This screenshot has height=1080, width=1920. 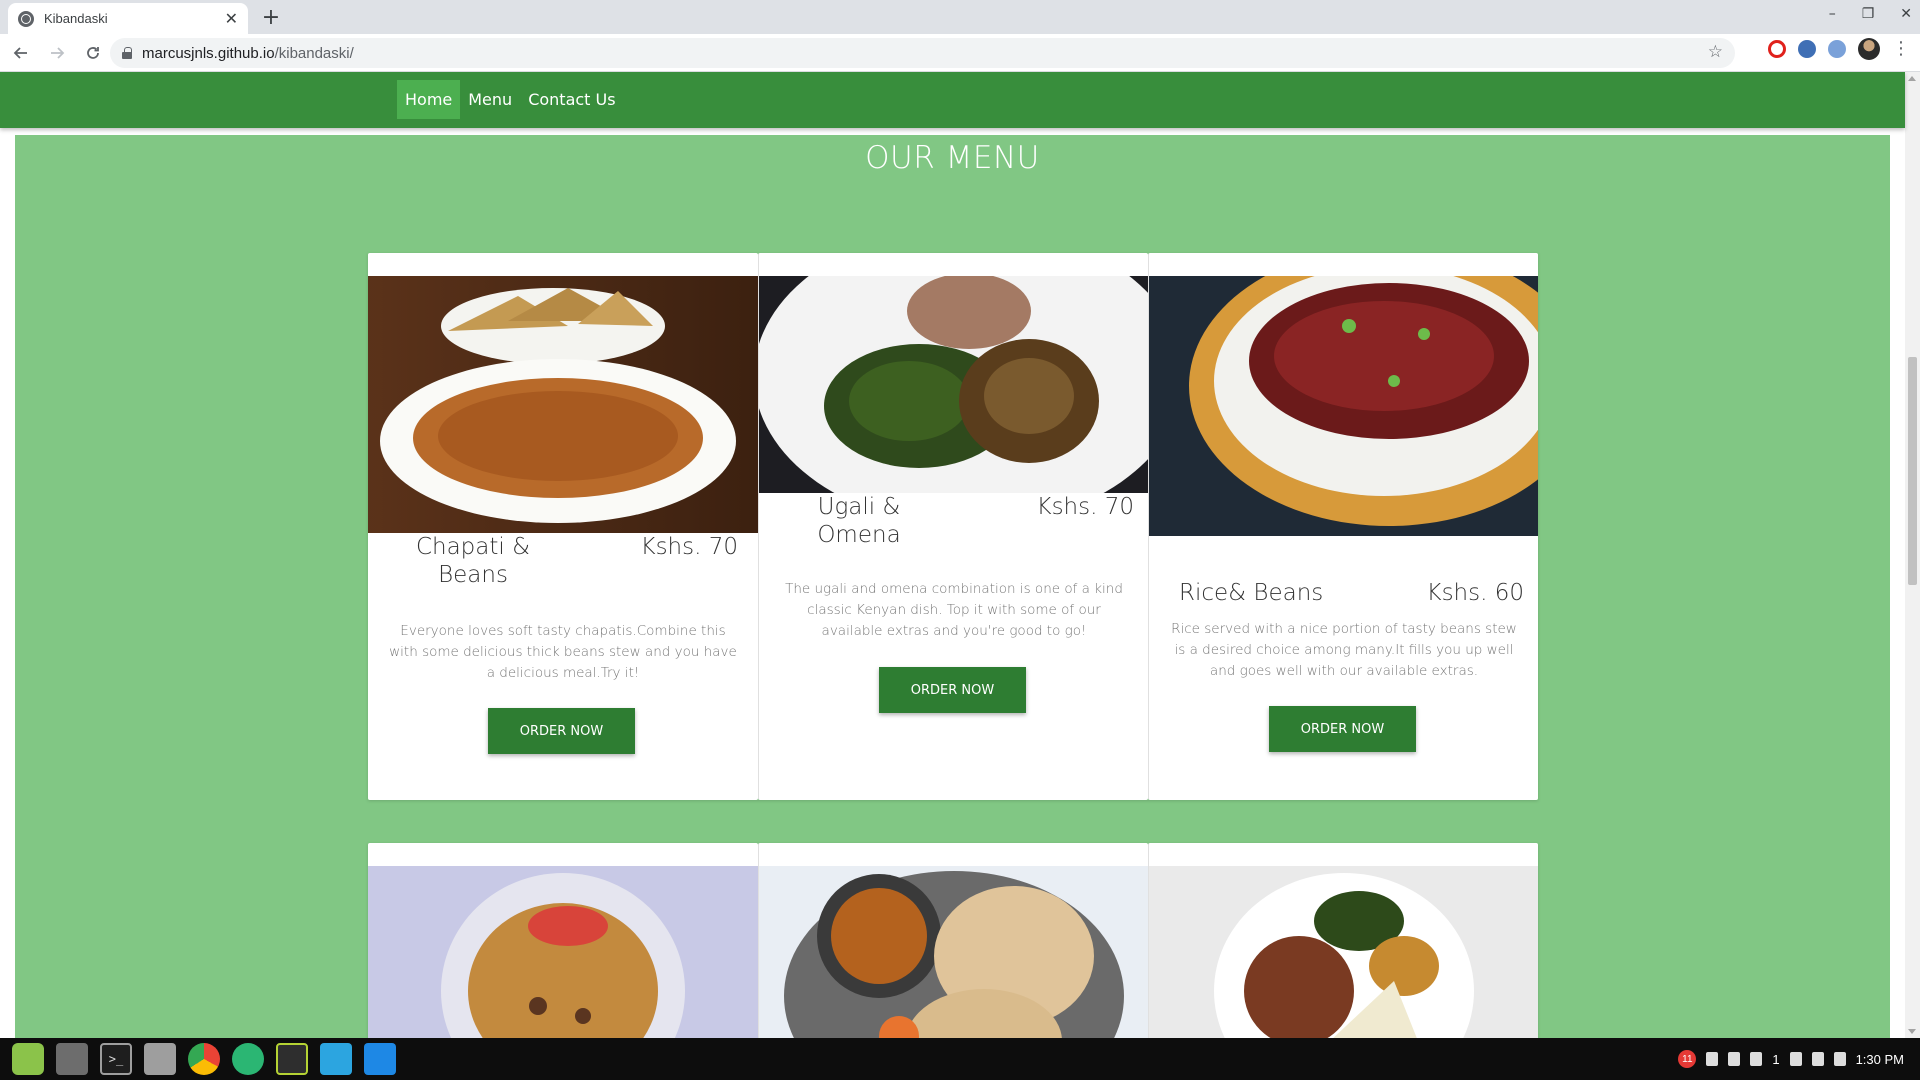 What do you see at coordinates (1817, 1059) in the screenshot?
I see `music-note-icon` at bounding box center [1817, 1059].